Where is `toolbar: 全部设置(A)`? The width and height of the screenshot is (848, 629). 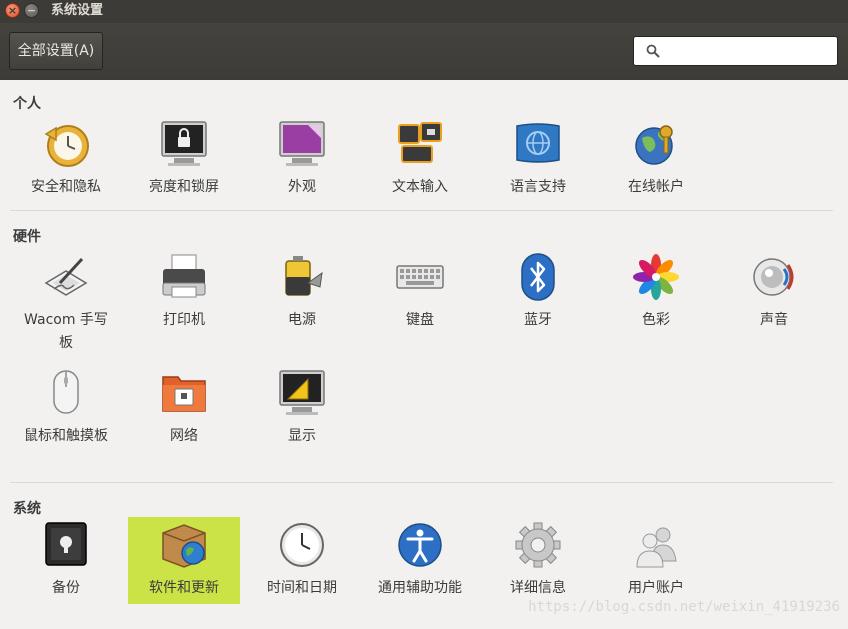 toolbar: 全部设置(A) is located at coordinates (424, 51).